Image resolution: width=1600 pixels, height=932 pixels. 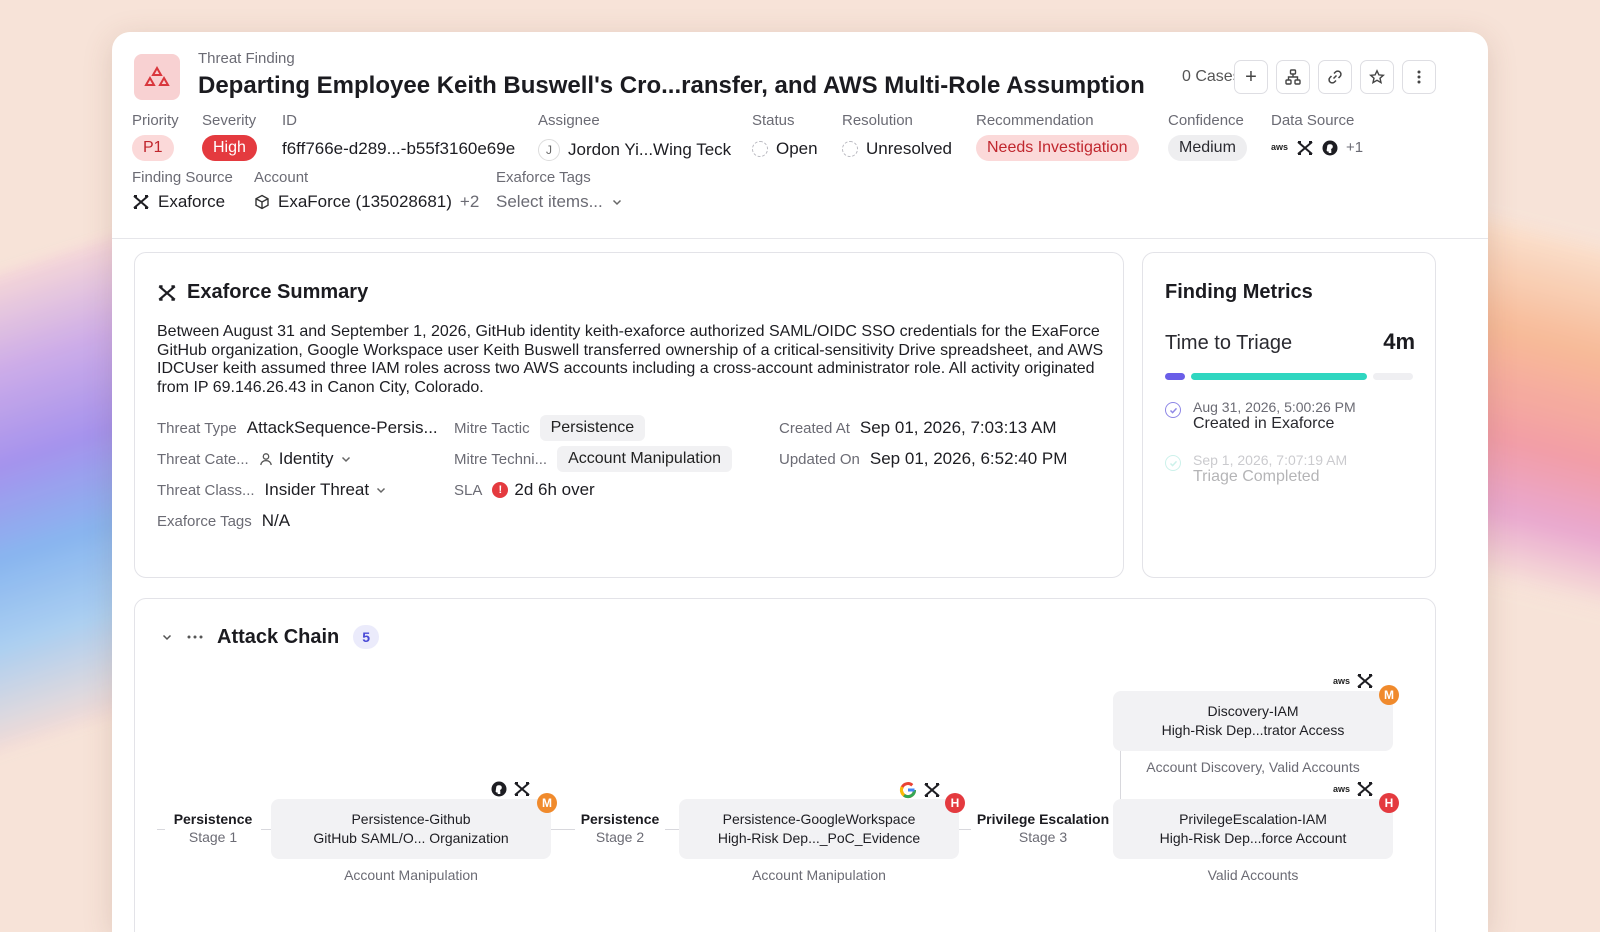 I want to click on plus-icon: +, so click(x=1251, y=77).